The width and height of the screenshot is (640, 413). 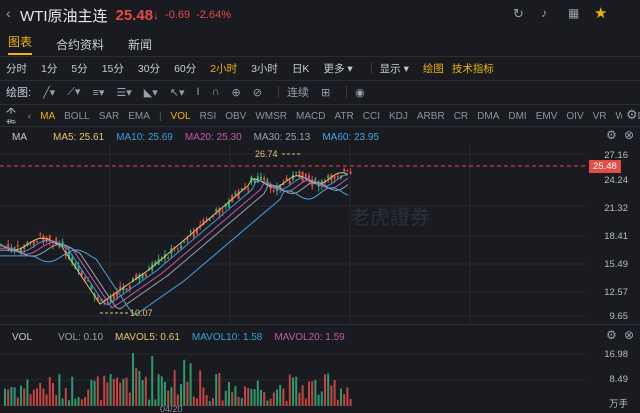 I want to click on triangle-tool-icon: ◣▾, so click(x=151, y=92).